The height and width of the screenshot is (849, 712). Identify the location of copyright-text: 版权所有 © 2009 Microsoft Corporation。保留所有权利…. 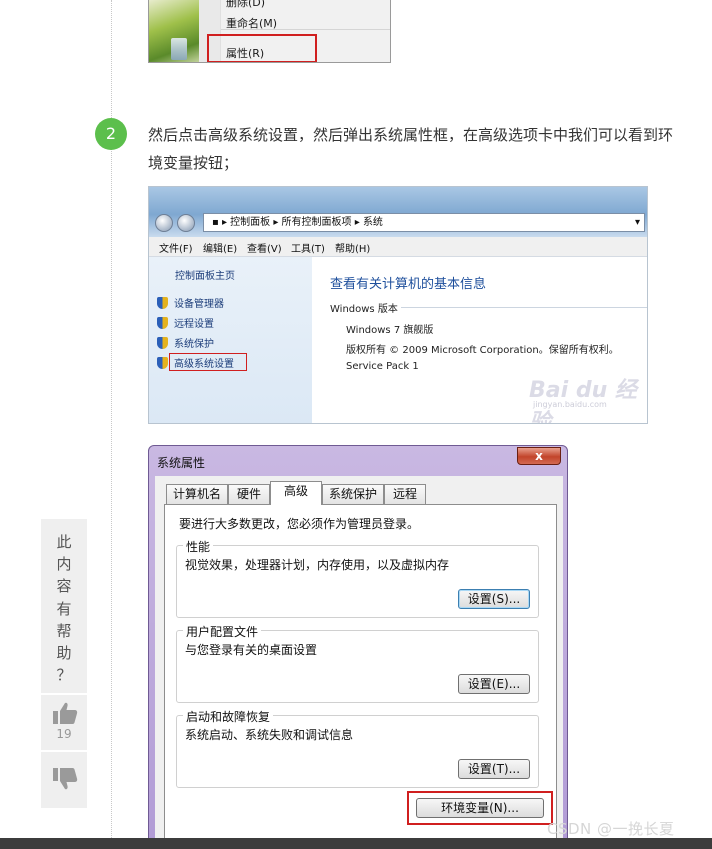
(482, 350).